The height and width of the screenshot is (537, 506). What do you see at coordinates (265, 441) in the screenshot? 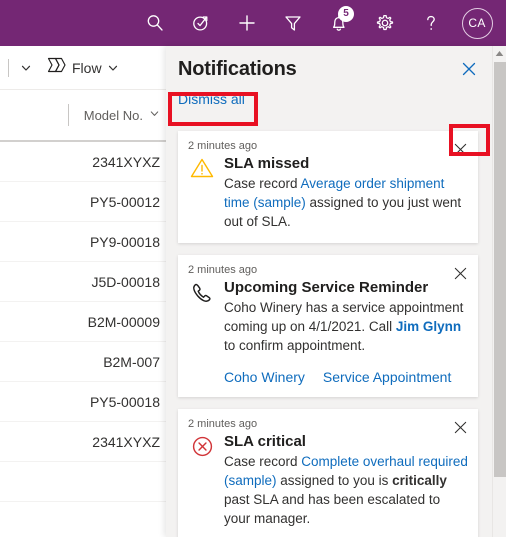
I see `notification-title: SLA critical` at bounding box center [265, 441].